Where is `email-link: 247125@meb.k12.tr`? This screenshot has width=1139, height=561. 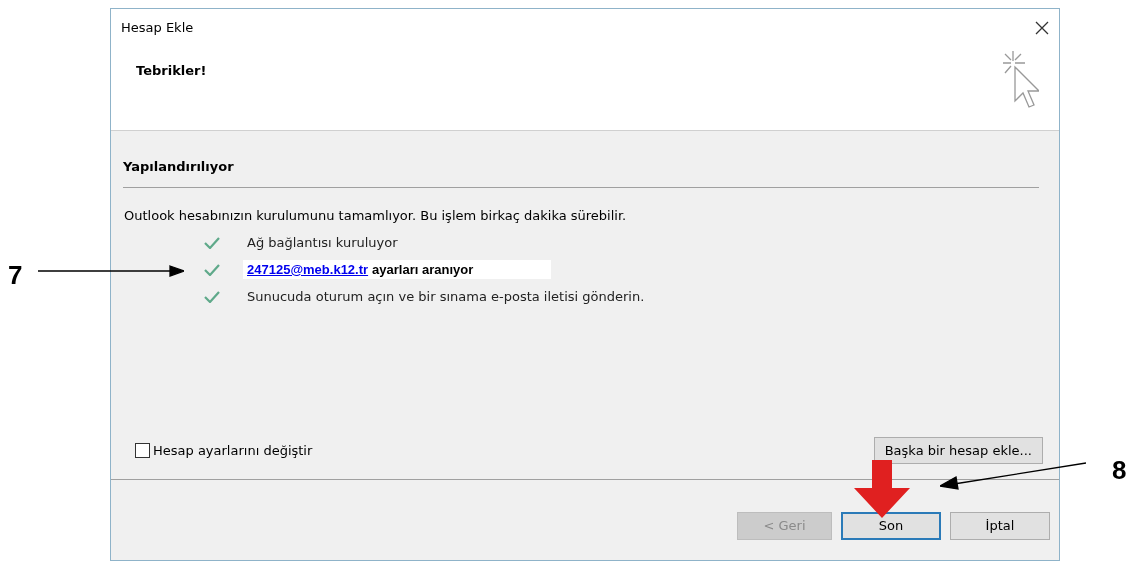 email-link: 247125@meb.k12.tr is located at coordinates (308, 269).